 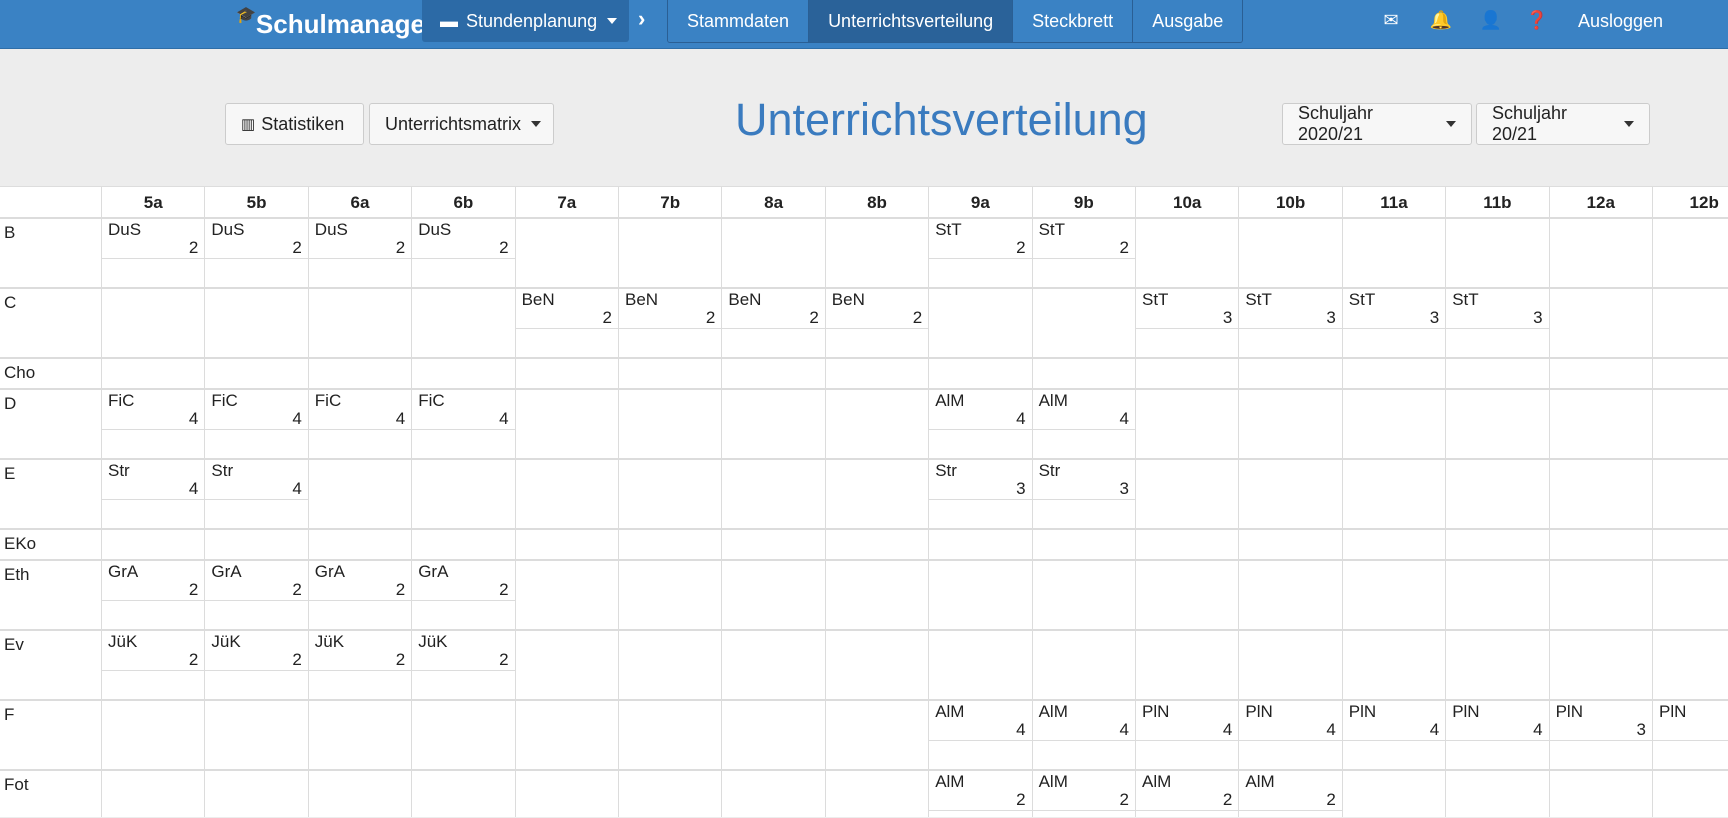 What do you see at coordinates (360, 651) in the screenshot?
I see `teacher-assignment: JüK 2` at bounding box center [360, 651].